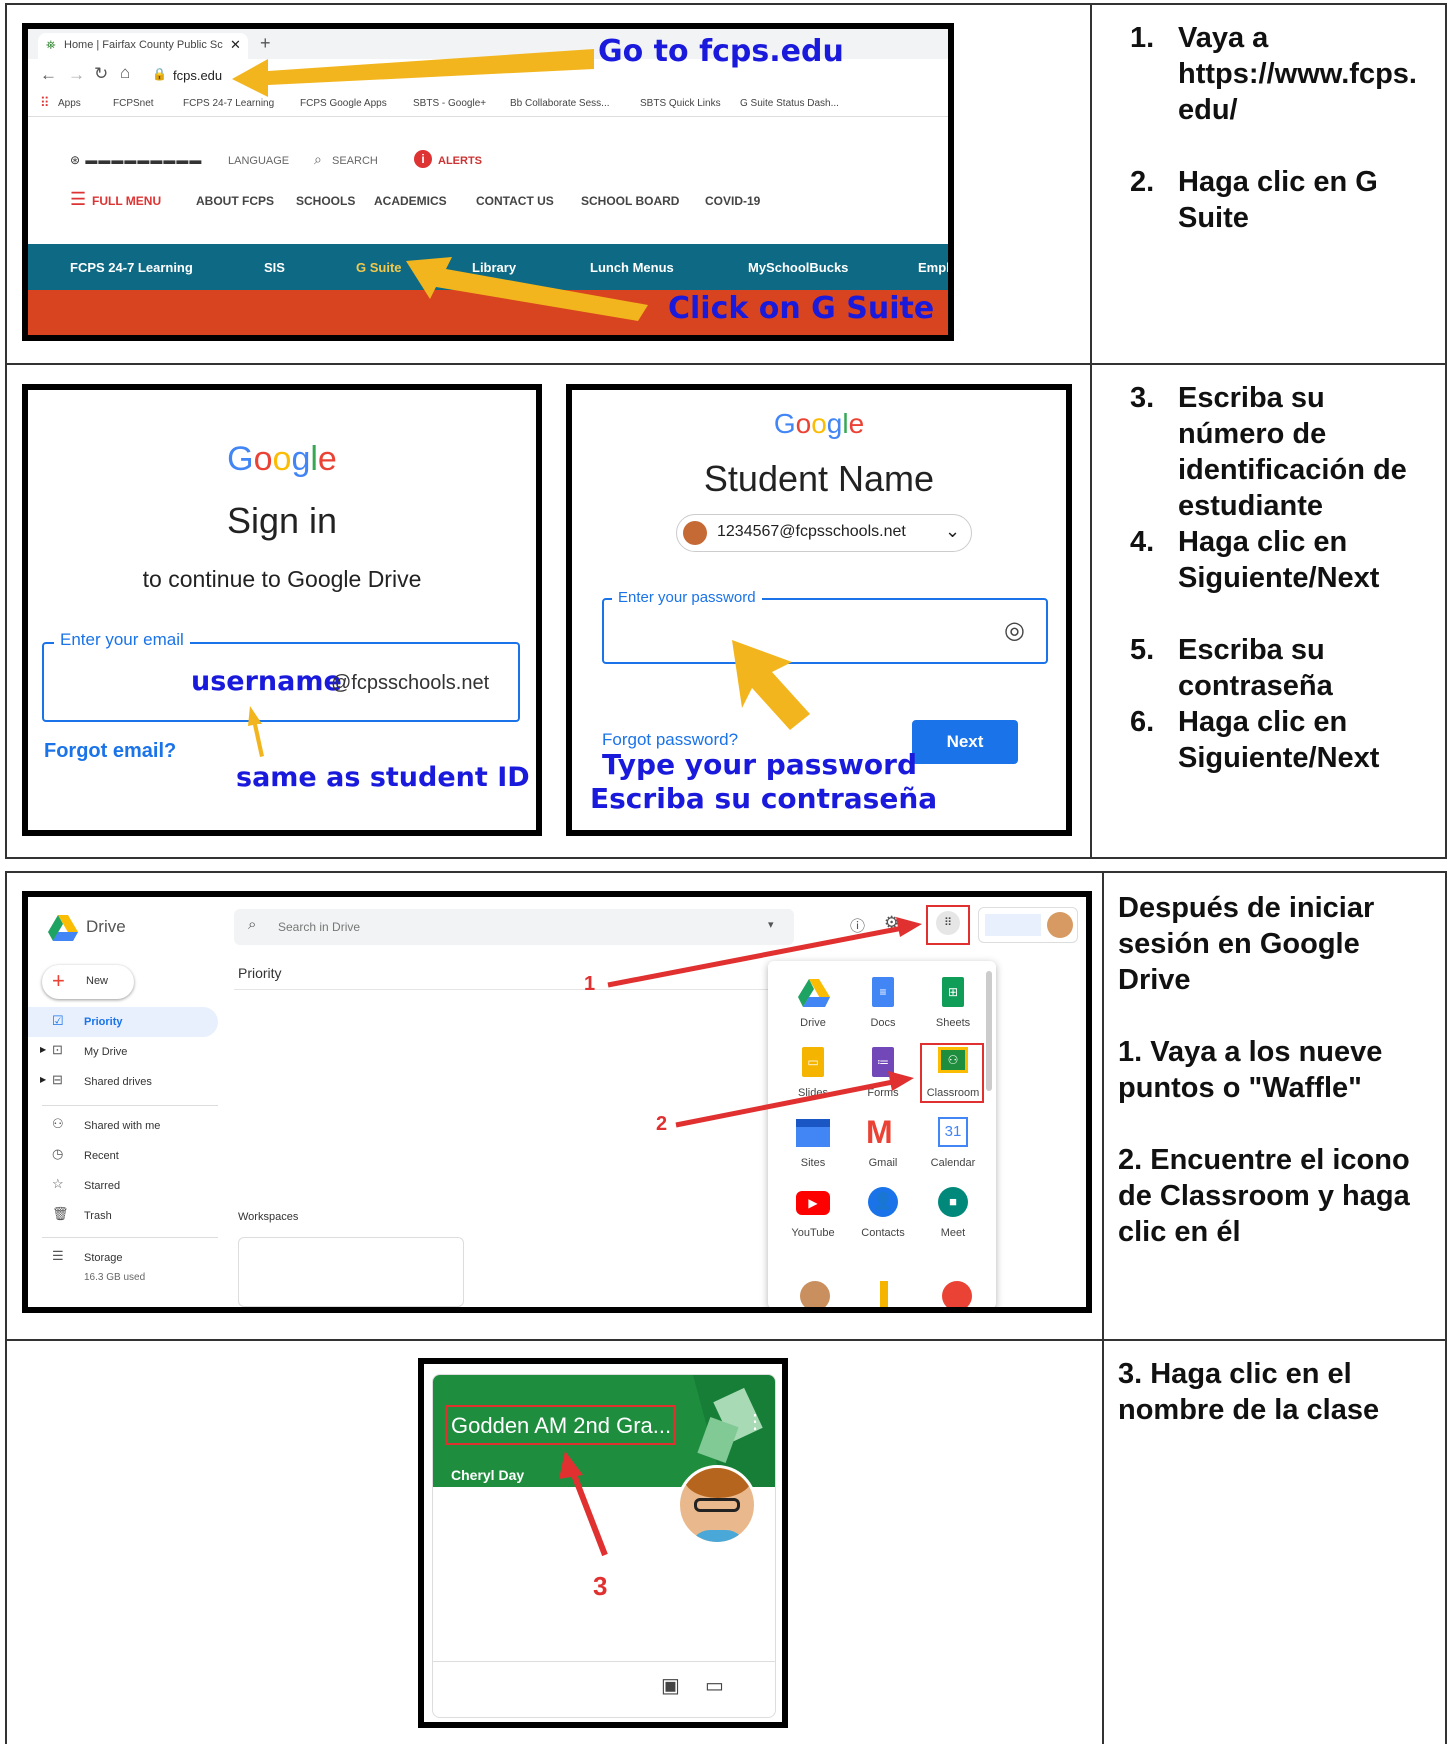 This screenshot has height=1744, width=1452. Describe the element at coordinates (1142, 650) in the screenshot. I see `step-5-number: 5.` at that location.